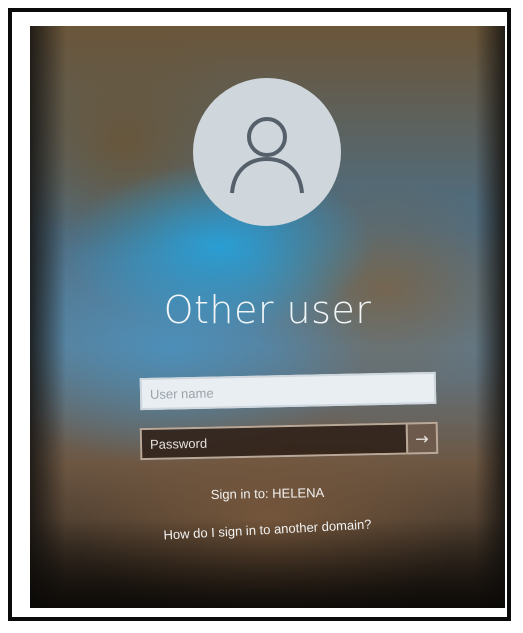 Image resolution: width=523 pixels, height=633 pixels. I want to click on arrow-right-icon: →, so click(422, 438).